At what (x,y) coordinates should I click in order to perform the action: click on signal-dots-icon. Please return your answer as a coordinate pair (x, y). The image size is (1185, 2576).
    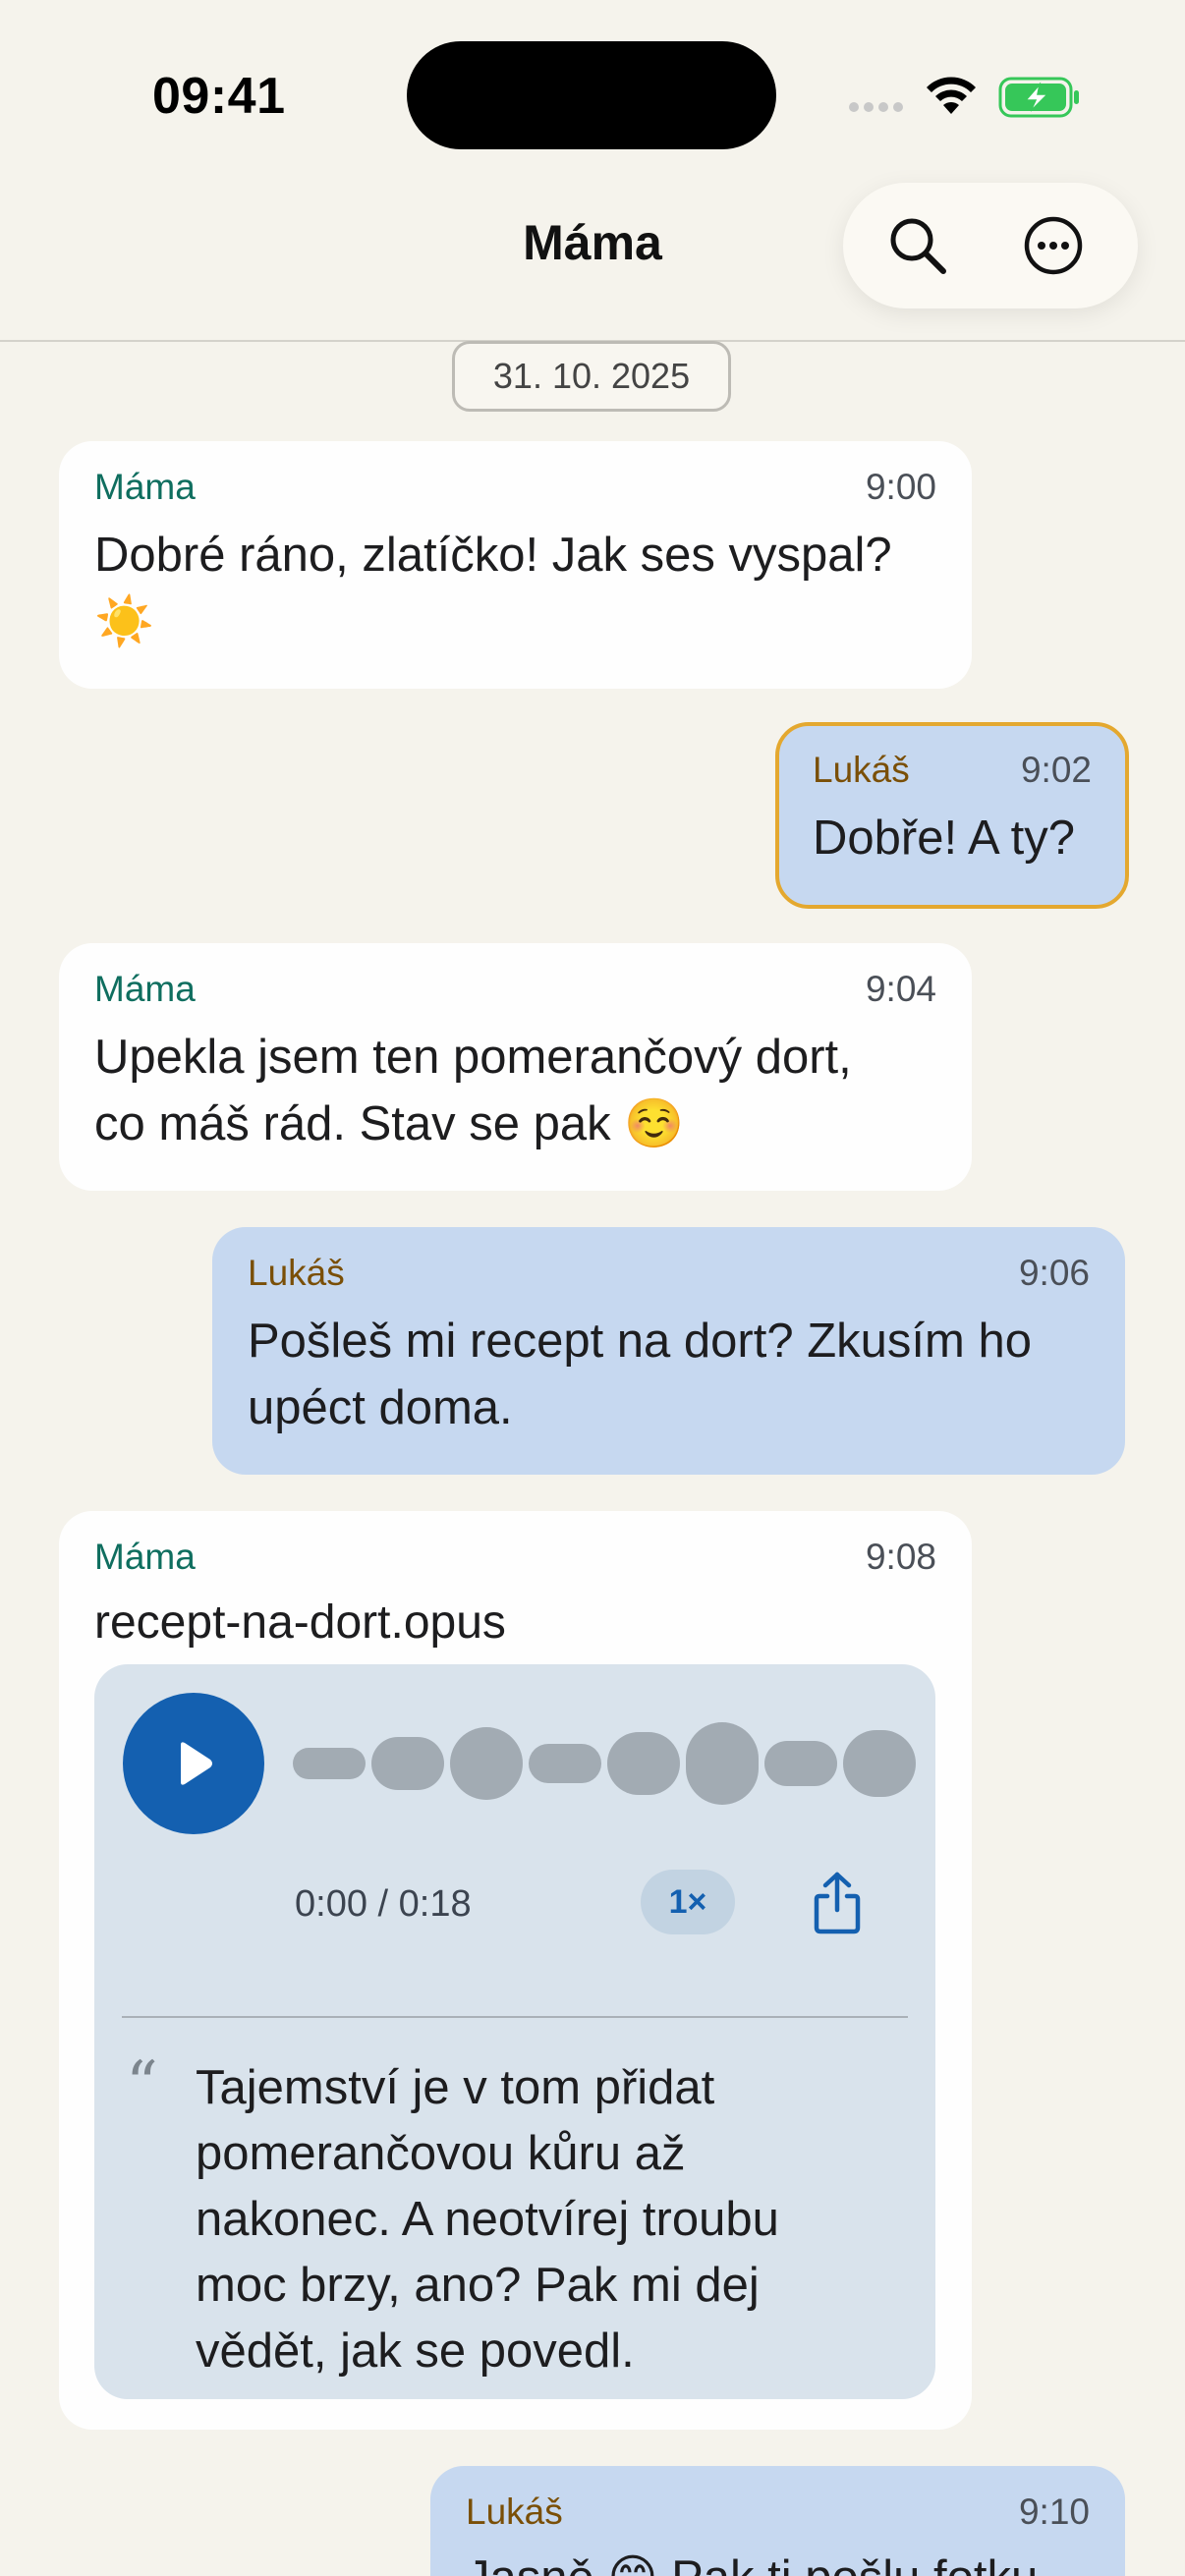
    Looking at the image, I should click on (878, 108).